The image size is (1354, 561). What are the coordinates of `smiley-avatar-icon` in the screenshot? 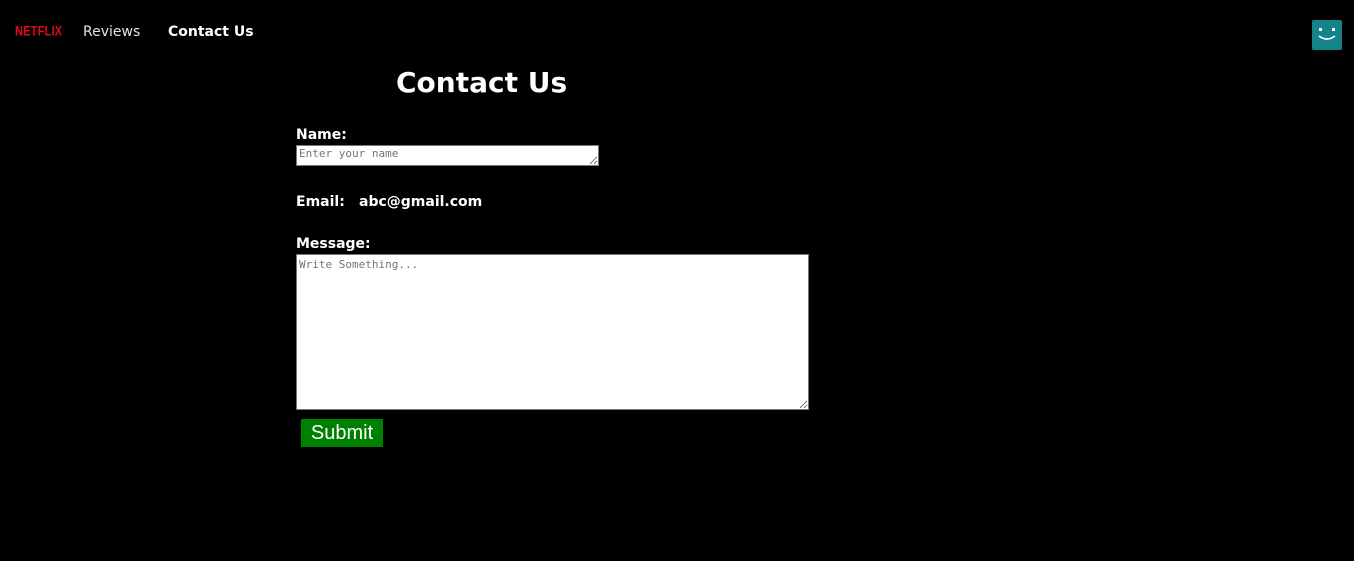 It's located at (1327, 35).